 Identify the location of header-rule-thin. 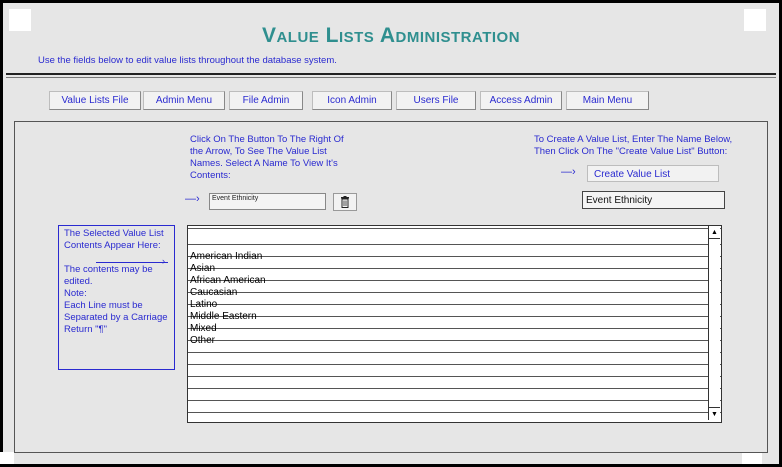
(391, 77).